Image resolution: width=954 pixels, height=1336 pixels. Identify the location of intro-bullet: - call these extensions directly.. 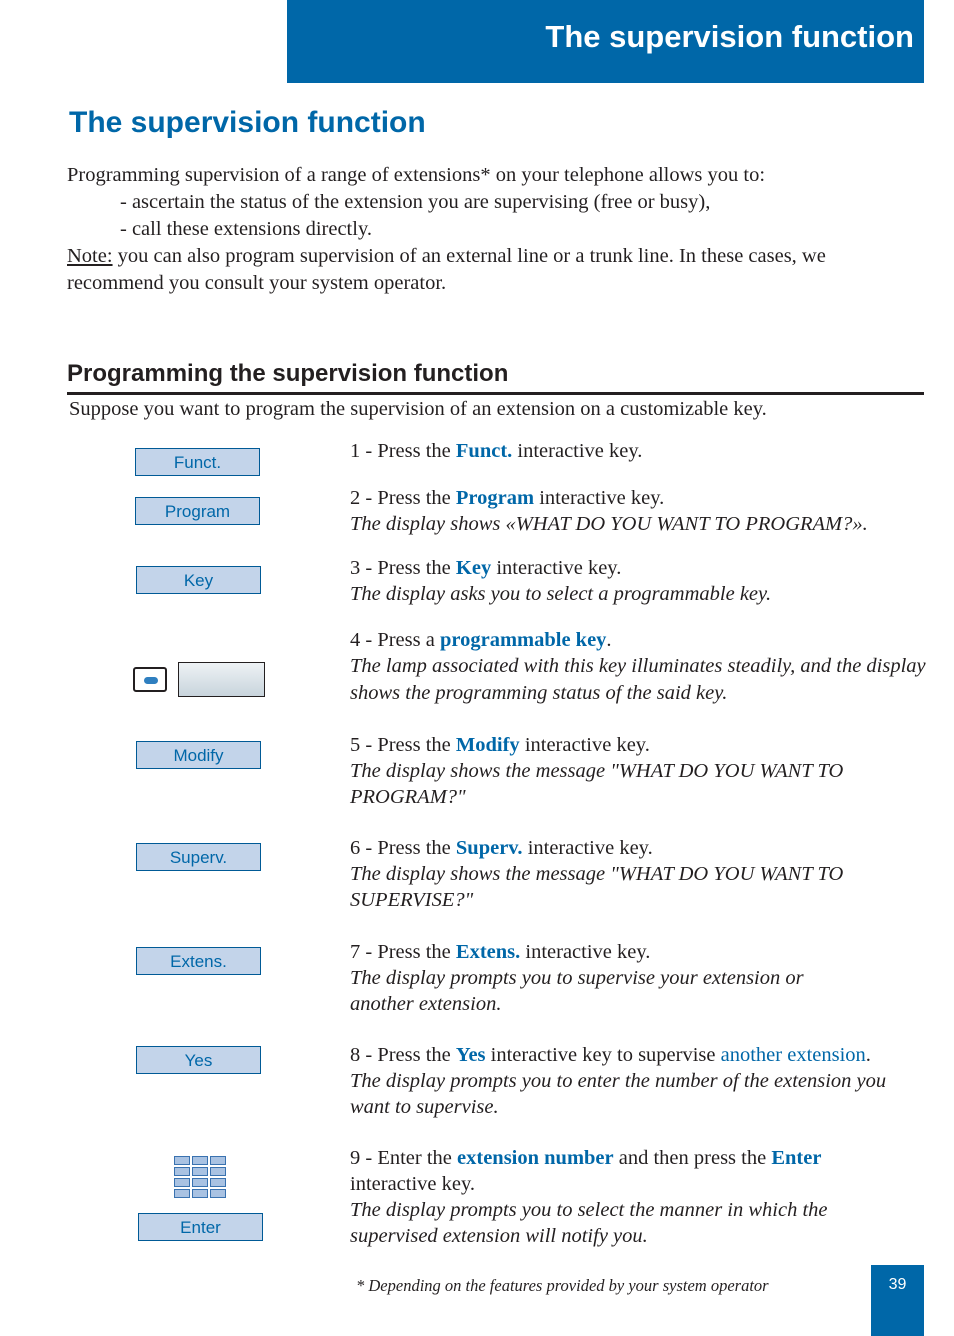
(246, 229).